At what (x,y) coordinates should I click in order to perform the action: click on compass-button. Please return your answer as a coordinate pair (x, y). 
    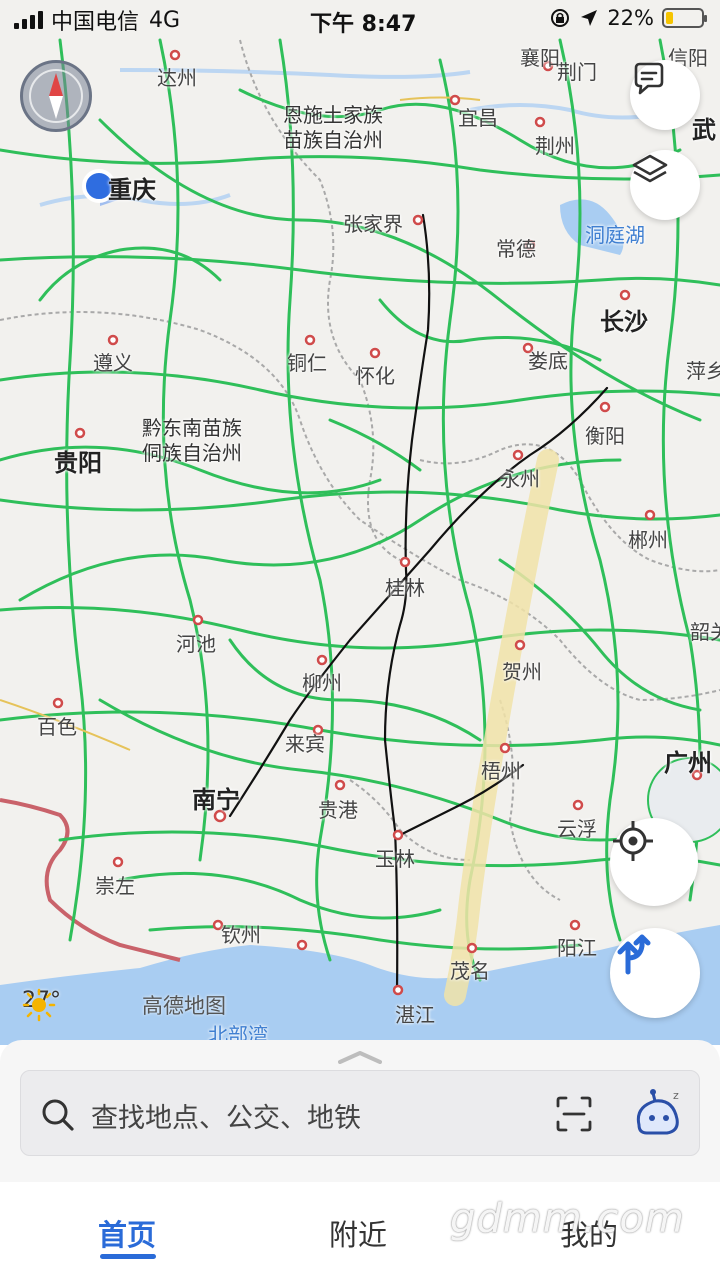
    Looking at the image, I should click on (56, 96).